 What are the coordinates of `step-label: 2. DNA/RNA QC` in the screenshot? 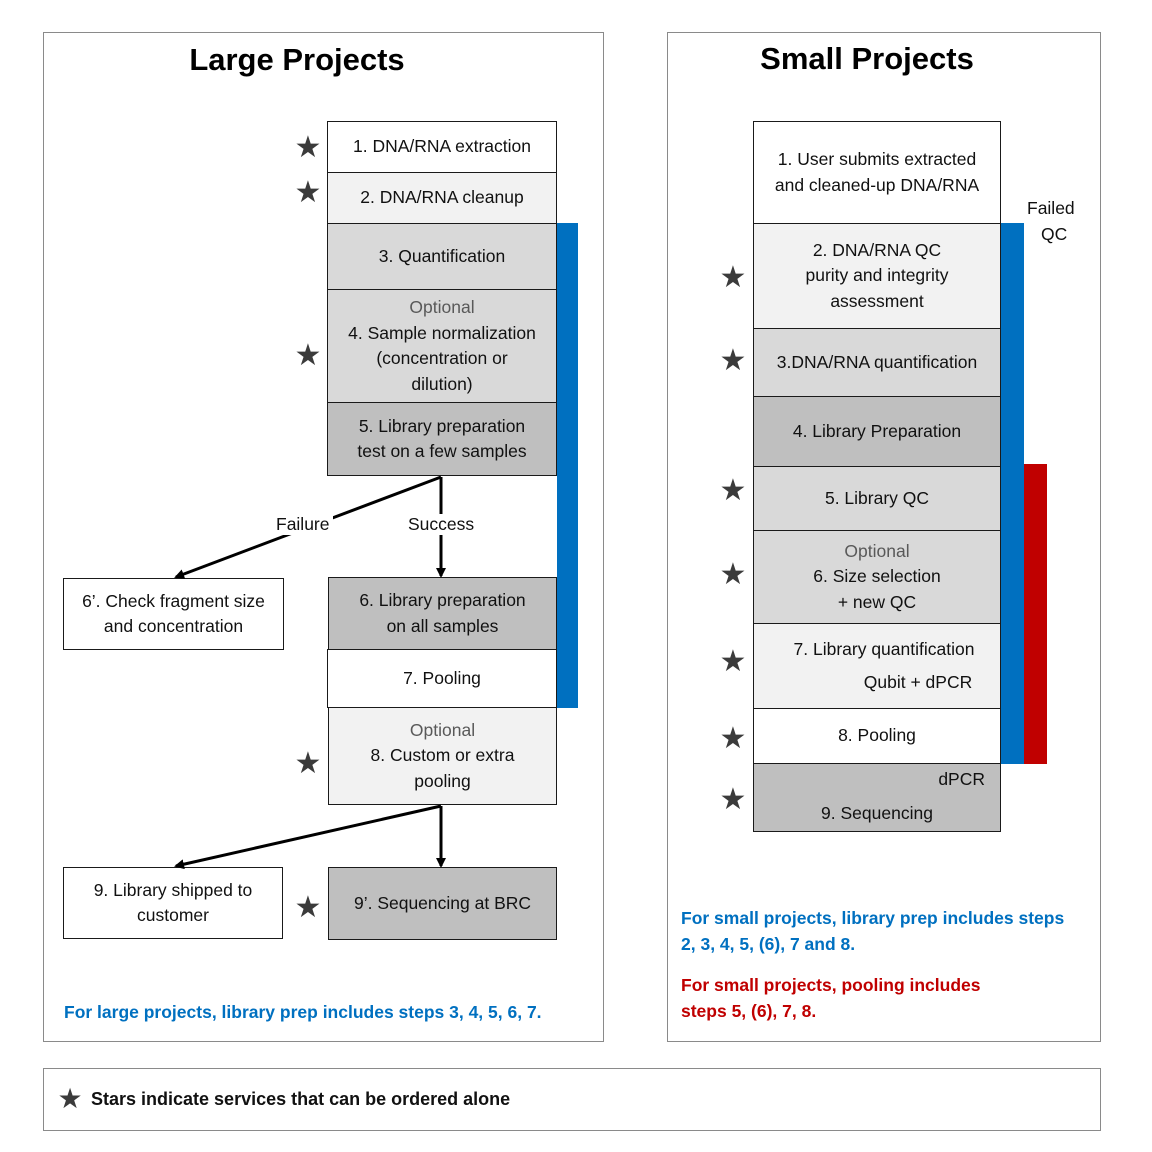 It's located at (877, 249).